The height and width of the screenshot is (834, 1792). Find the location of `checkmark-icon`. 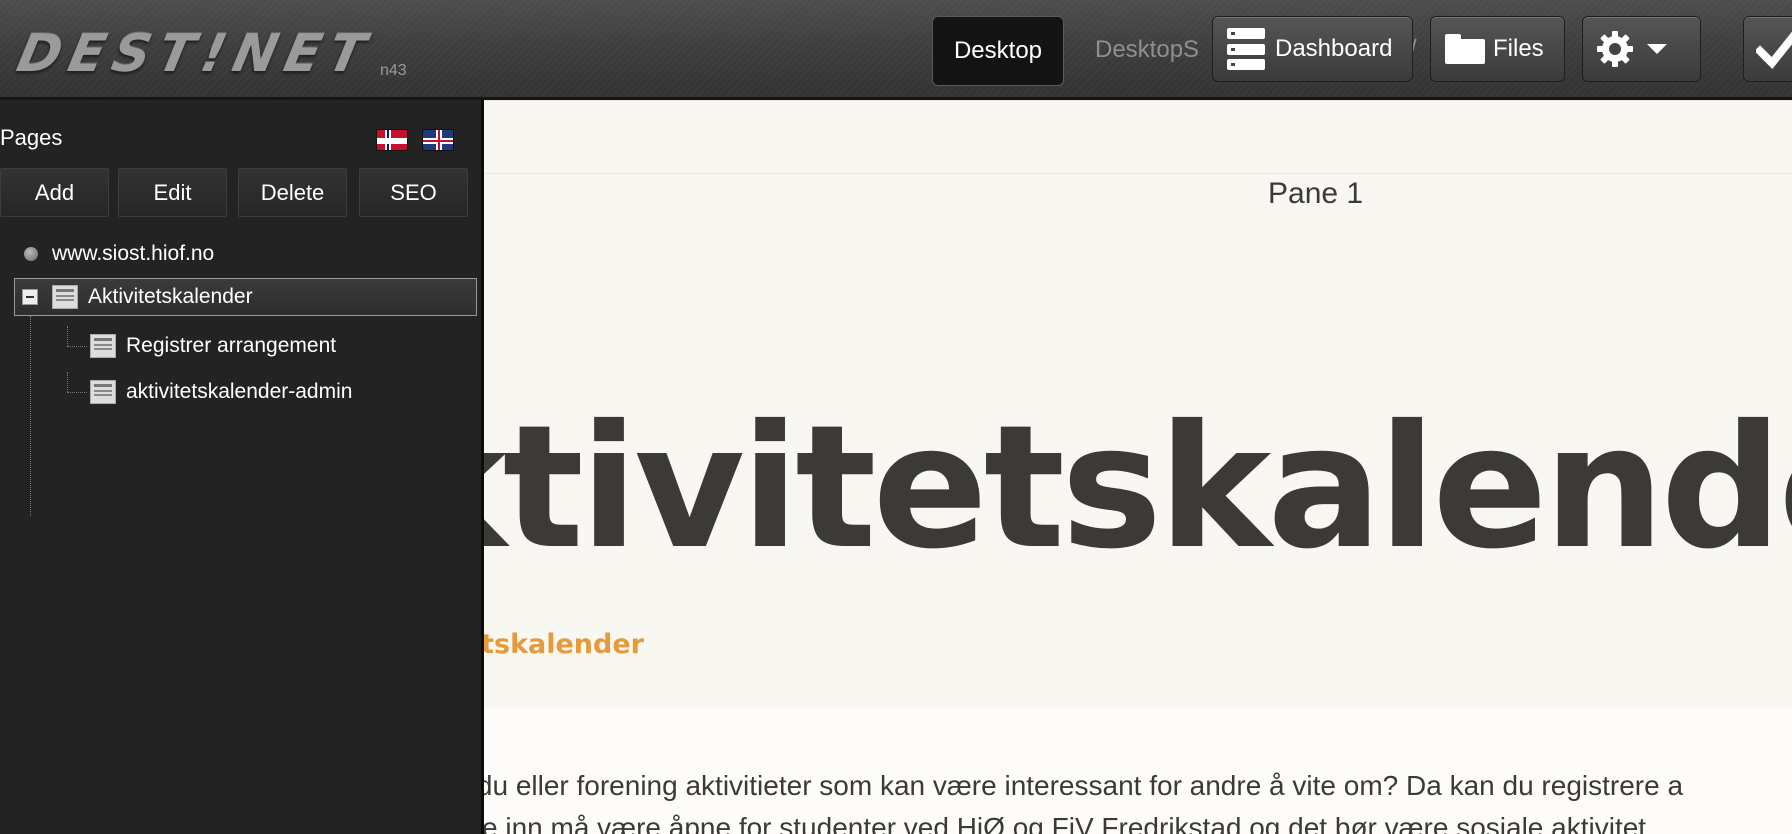

checkmark-icon is located at coordinates (1774, 50).